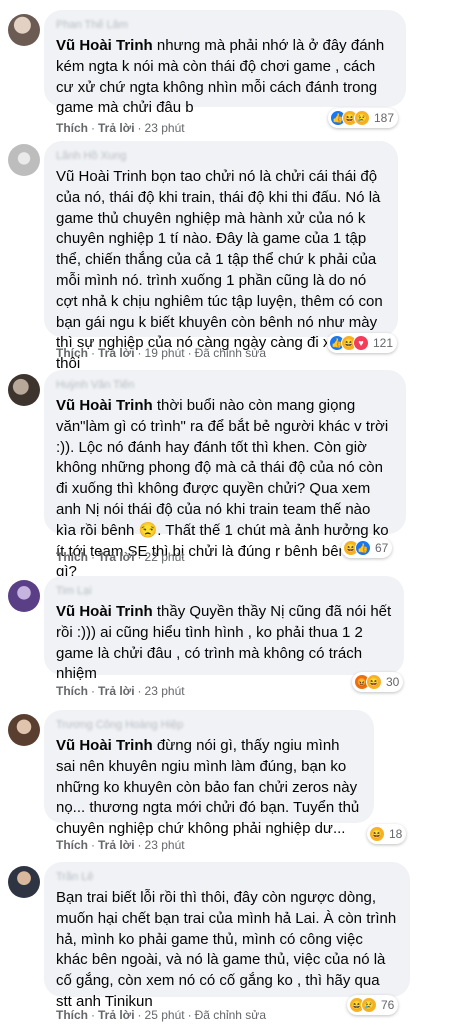  I want to click on reaction-summary: 😆 👍 67, so click(367, 548).